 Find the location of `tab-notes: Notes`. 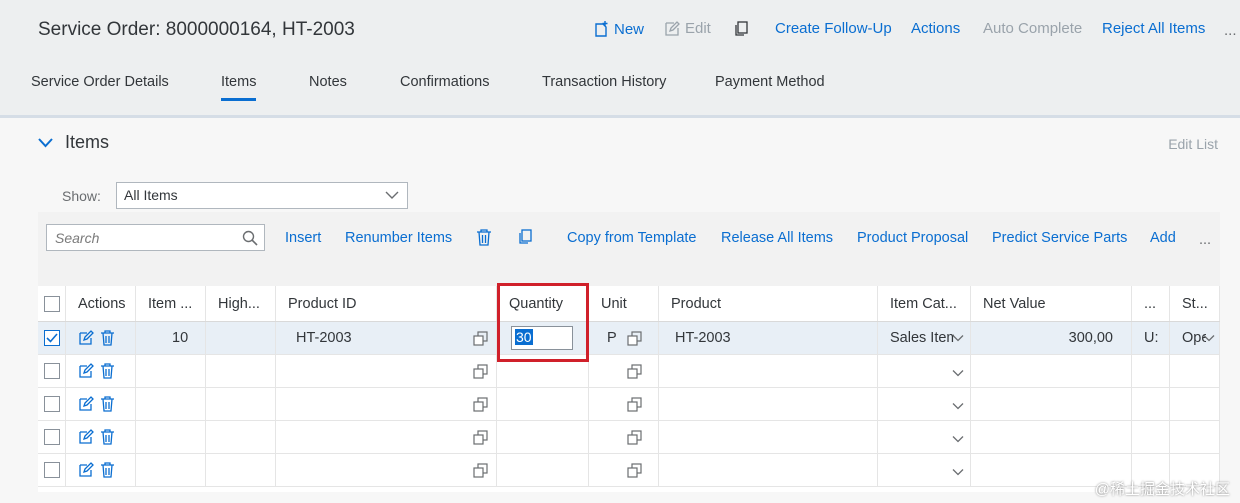

tab-notes: Notes is located at coordinates (328, 82).